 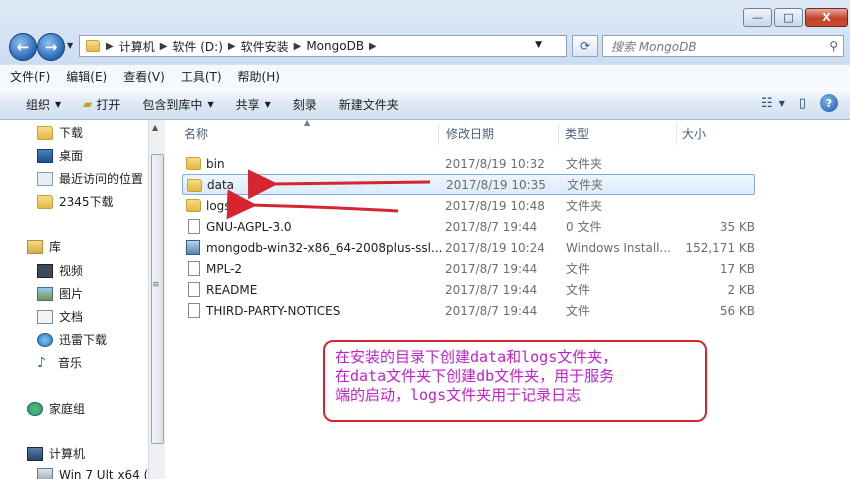 What do you see at coordinates (757, 17) in the screenshot?
I see `minimize-button: —` at bounding box center [757, 17].